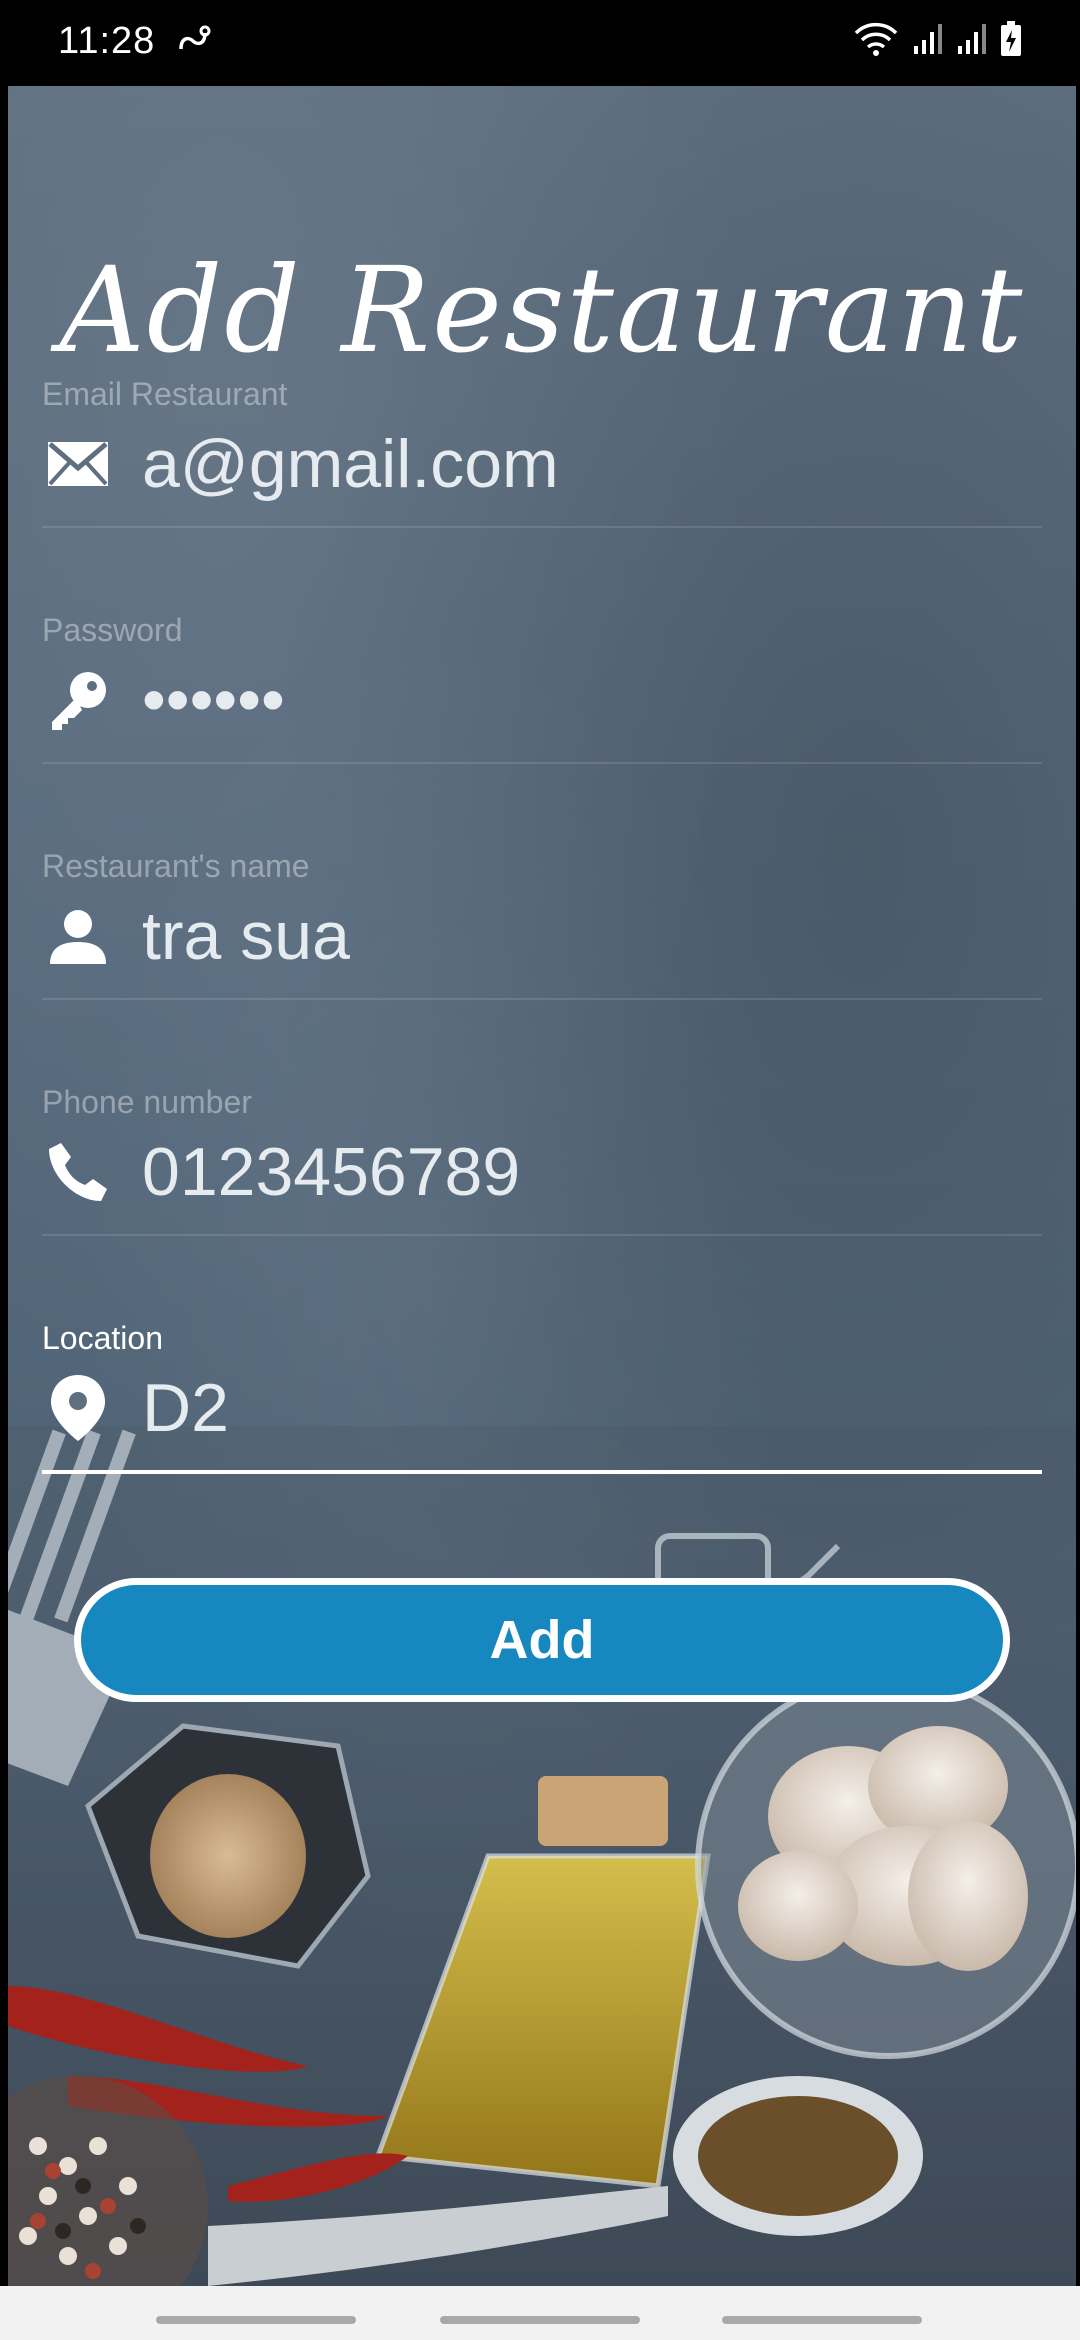  Describe the element at coordinates (193, 41) in the screenshot. I see `link-icon` at that location.